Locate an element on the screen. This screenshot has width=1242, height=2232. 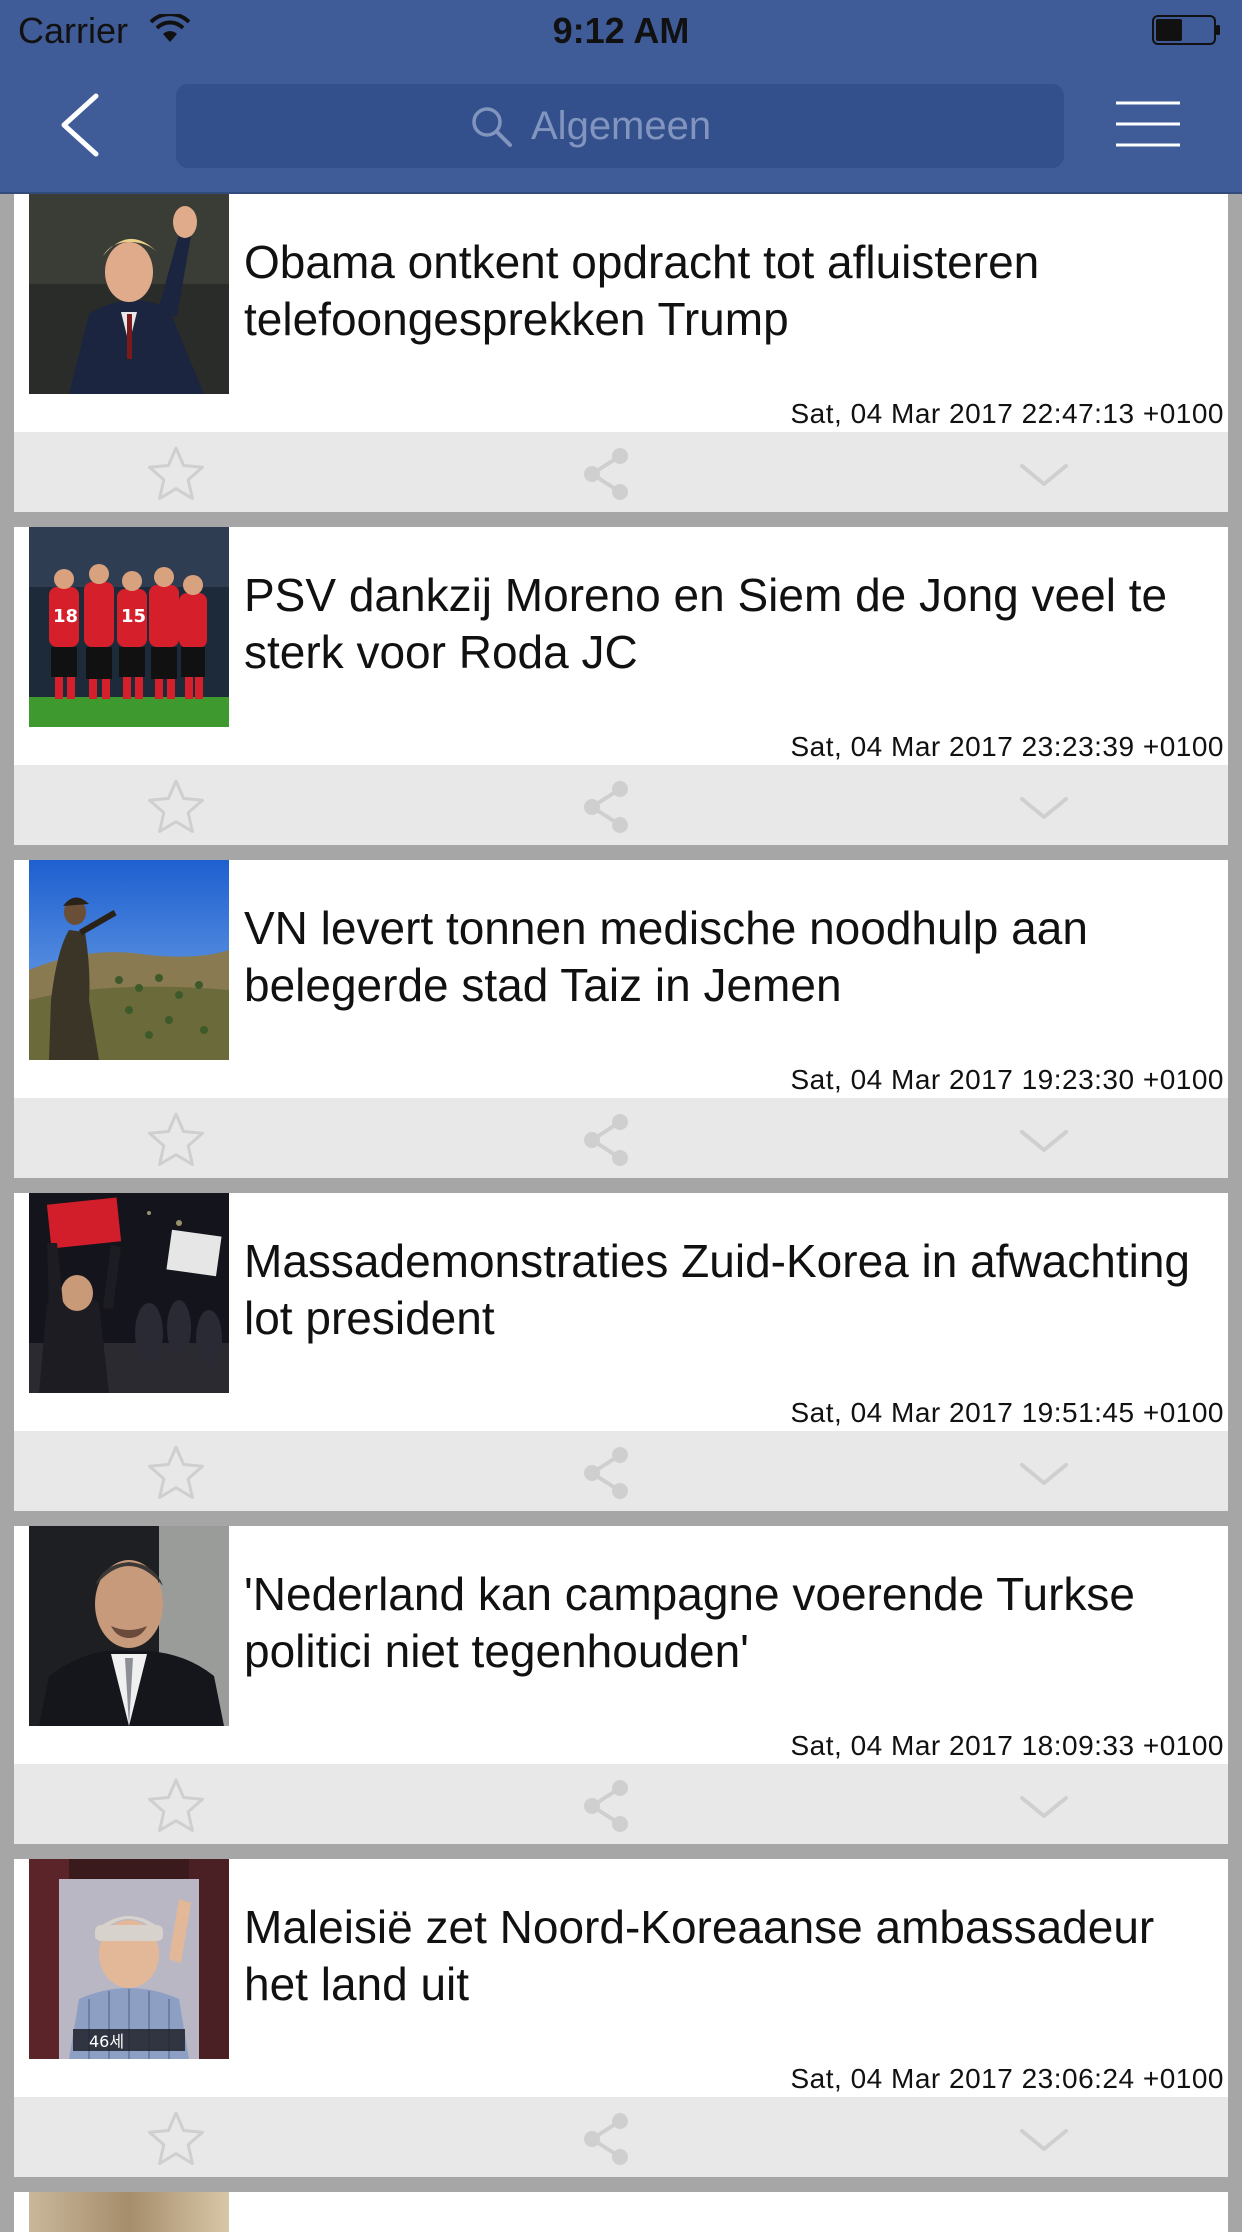
article-thumbnail: 46세 is located at coordinates (129, 1959).